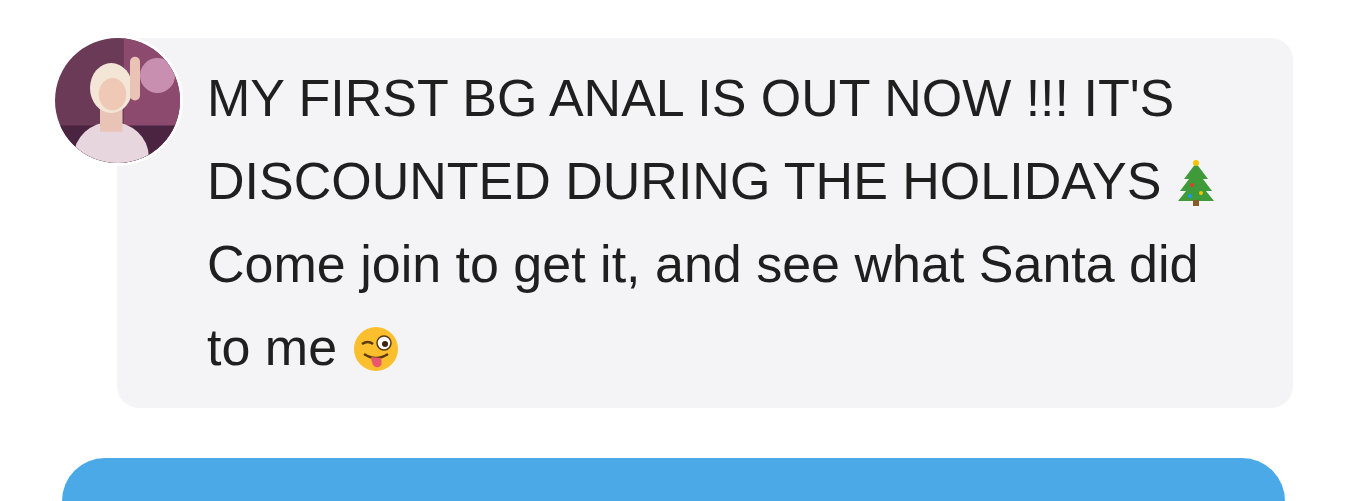  What do you see at coordinates (375, 349) in the screenshot?
I see `winking-face-icon` at bounding box center [375, 349].